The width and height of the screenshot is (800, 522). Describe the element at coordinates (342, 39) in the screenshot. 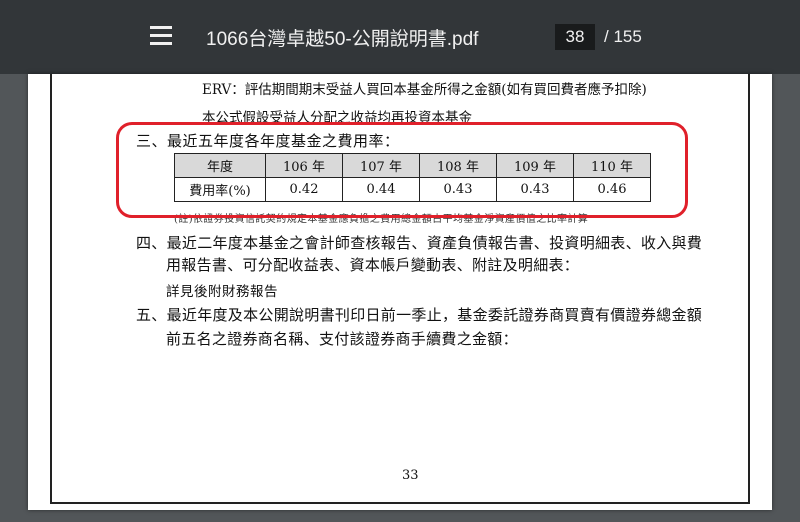

I see `document-title: 1066台灣卓越50-公開說明書.pdf` at that location.